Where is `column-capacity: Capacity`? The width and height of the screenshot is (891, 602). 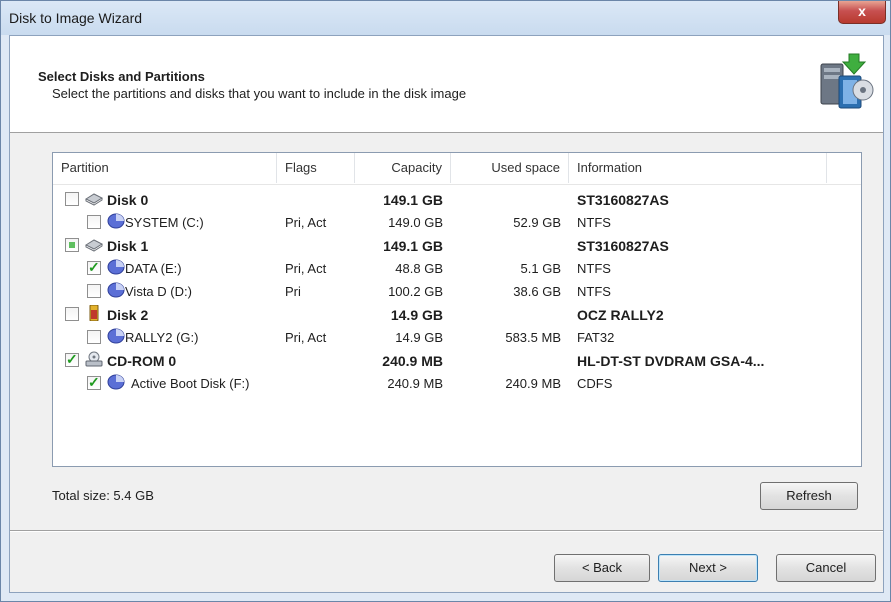 column-capacity: Capacity is located at coordinates (403, 168).